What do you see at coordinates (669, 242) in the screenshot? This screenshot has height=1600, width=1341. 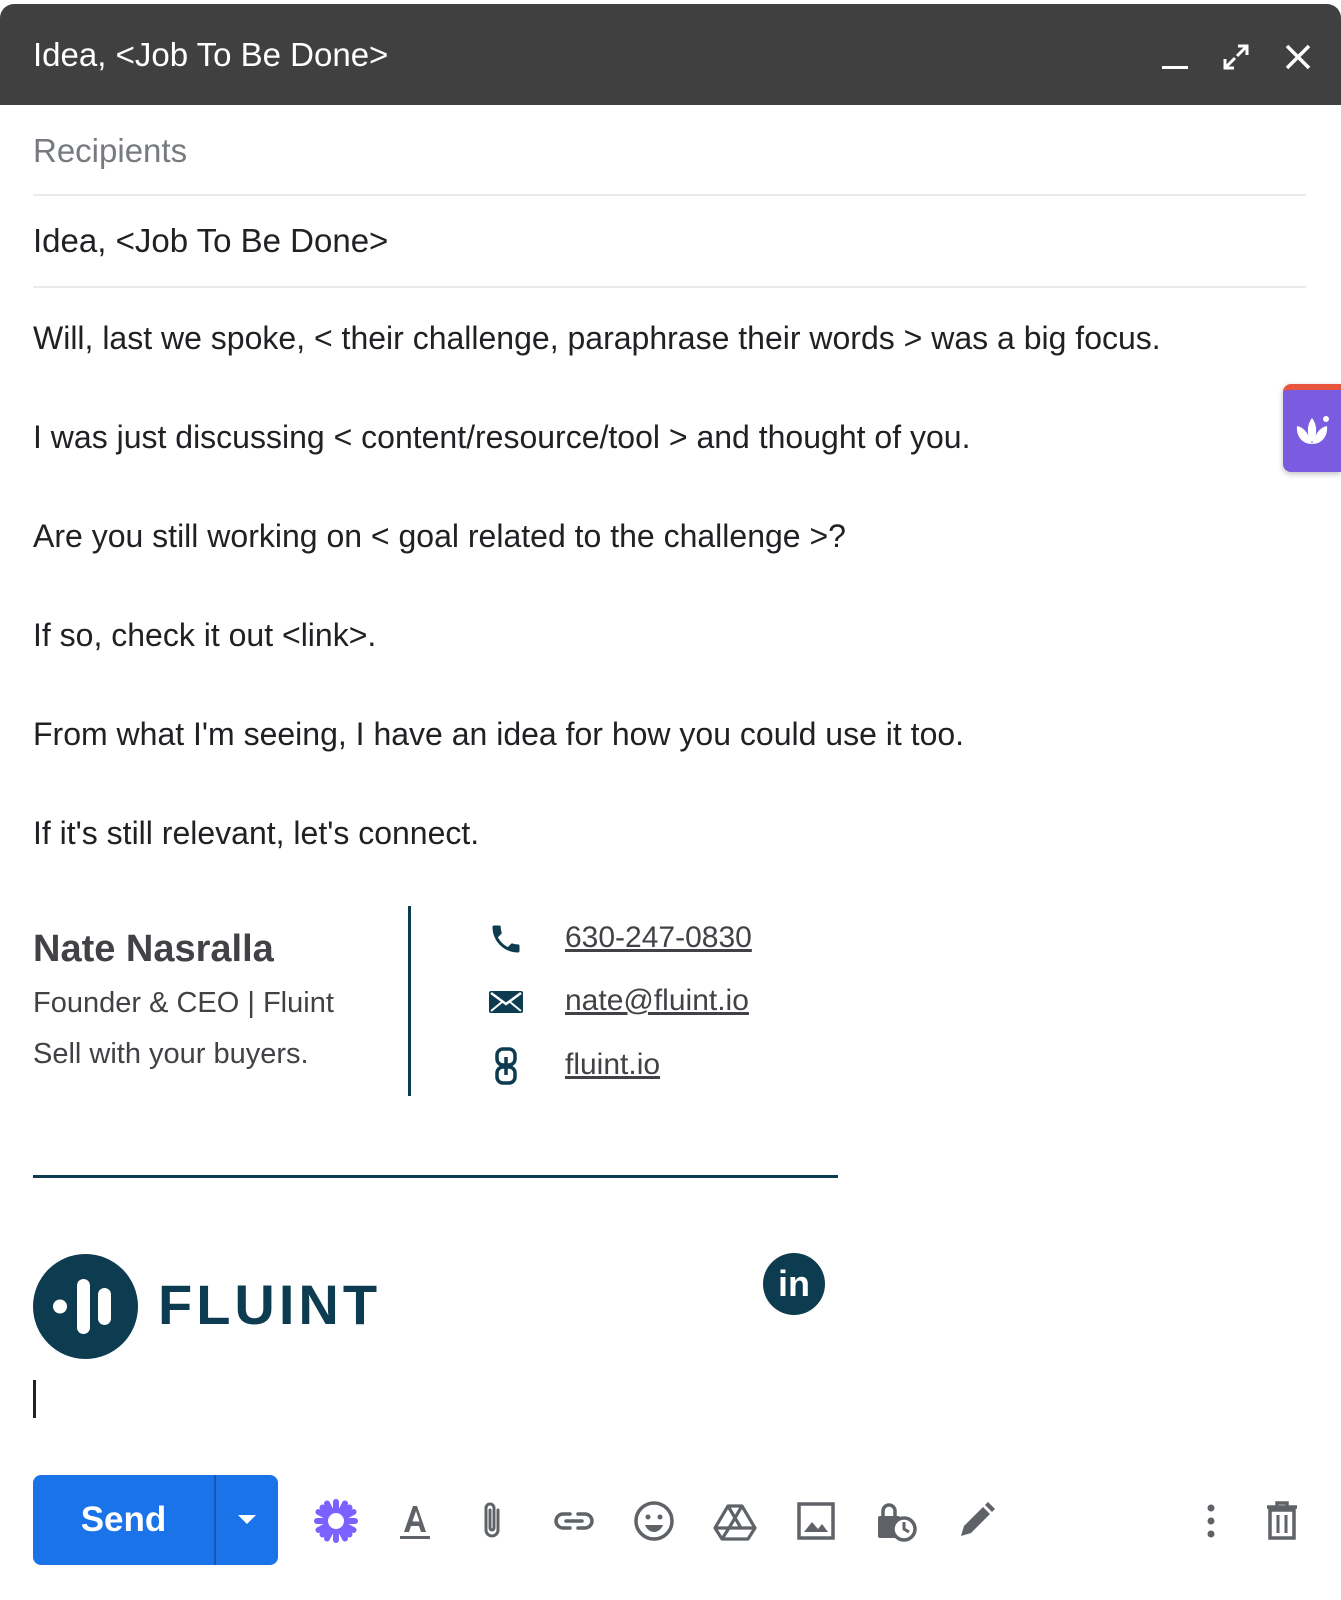 I see `subject-field: Idea, <Job To Be Done>` at bounding box center [669, 242].